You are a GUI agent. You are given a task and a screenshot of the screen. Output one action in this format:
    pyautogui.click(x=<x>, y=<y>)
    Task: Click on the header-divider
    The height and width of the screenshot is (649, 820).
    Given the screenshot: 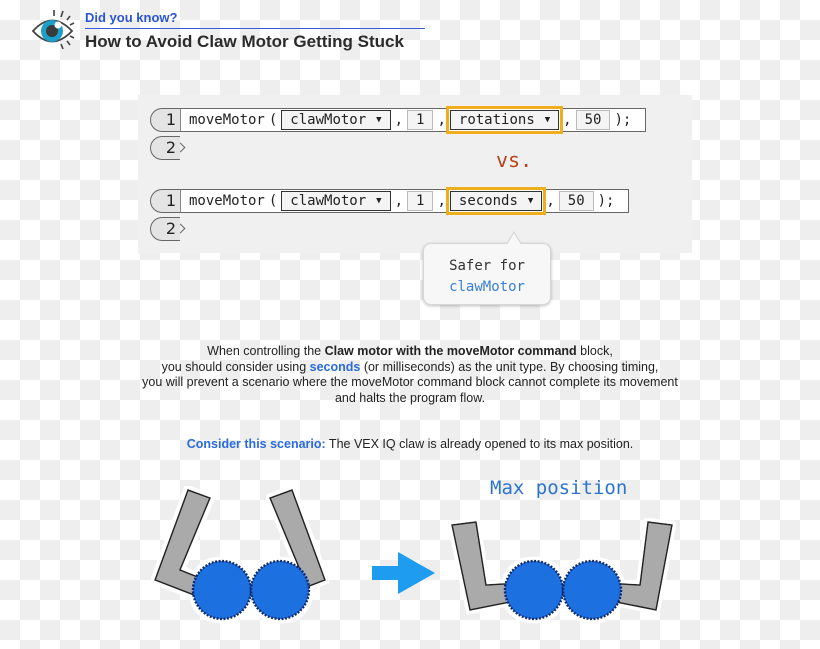 What is the action you would take?
    pyautogui.click(x=255, y=28)
    